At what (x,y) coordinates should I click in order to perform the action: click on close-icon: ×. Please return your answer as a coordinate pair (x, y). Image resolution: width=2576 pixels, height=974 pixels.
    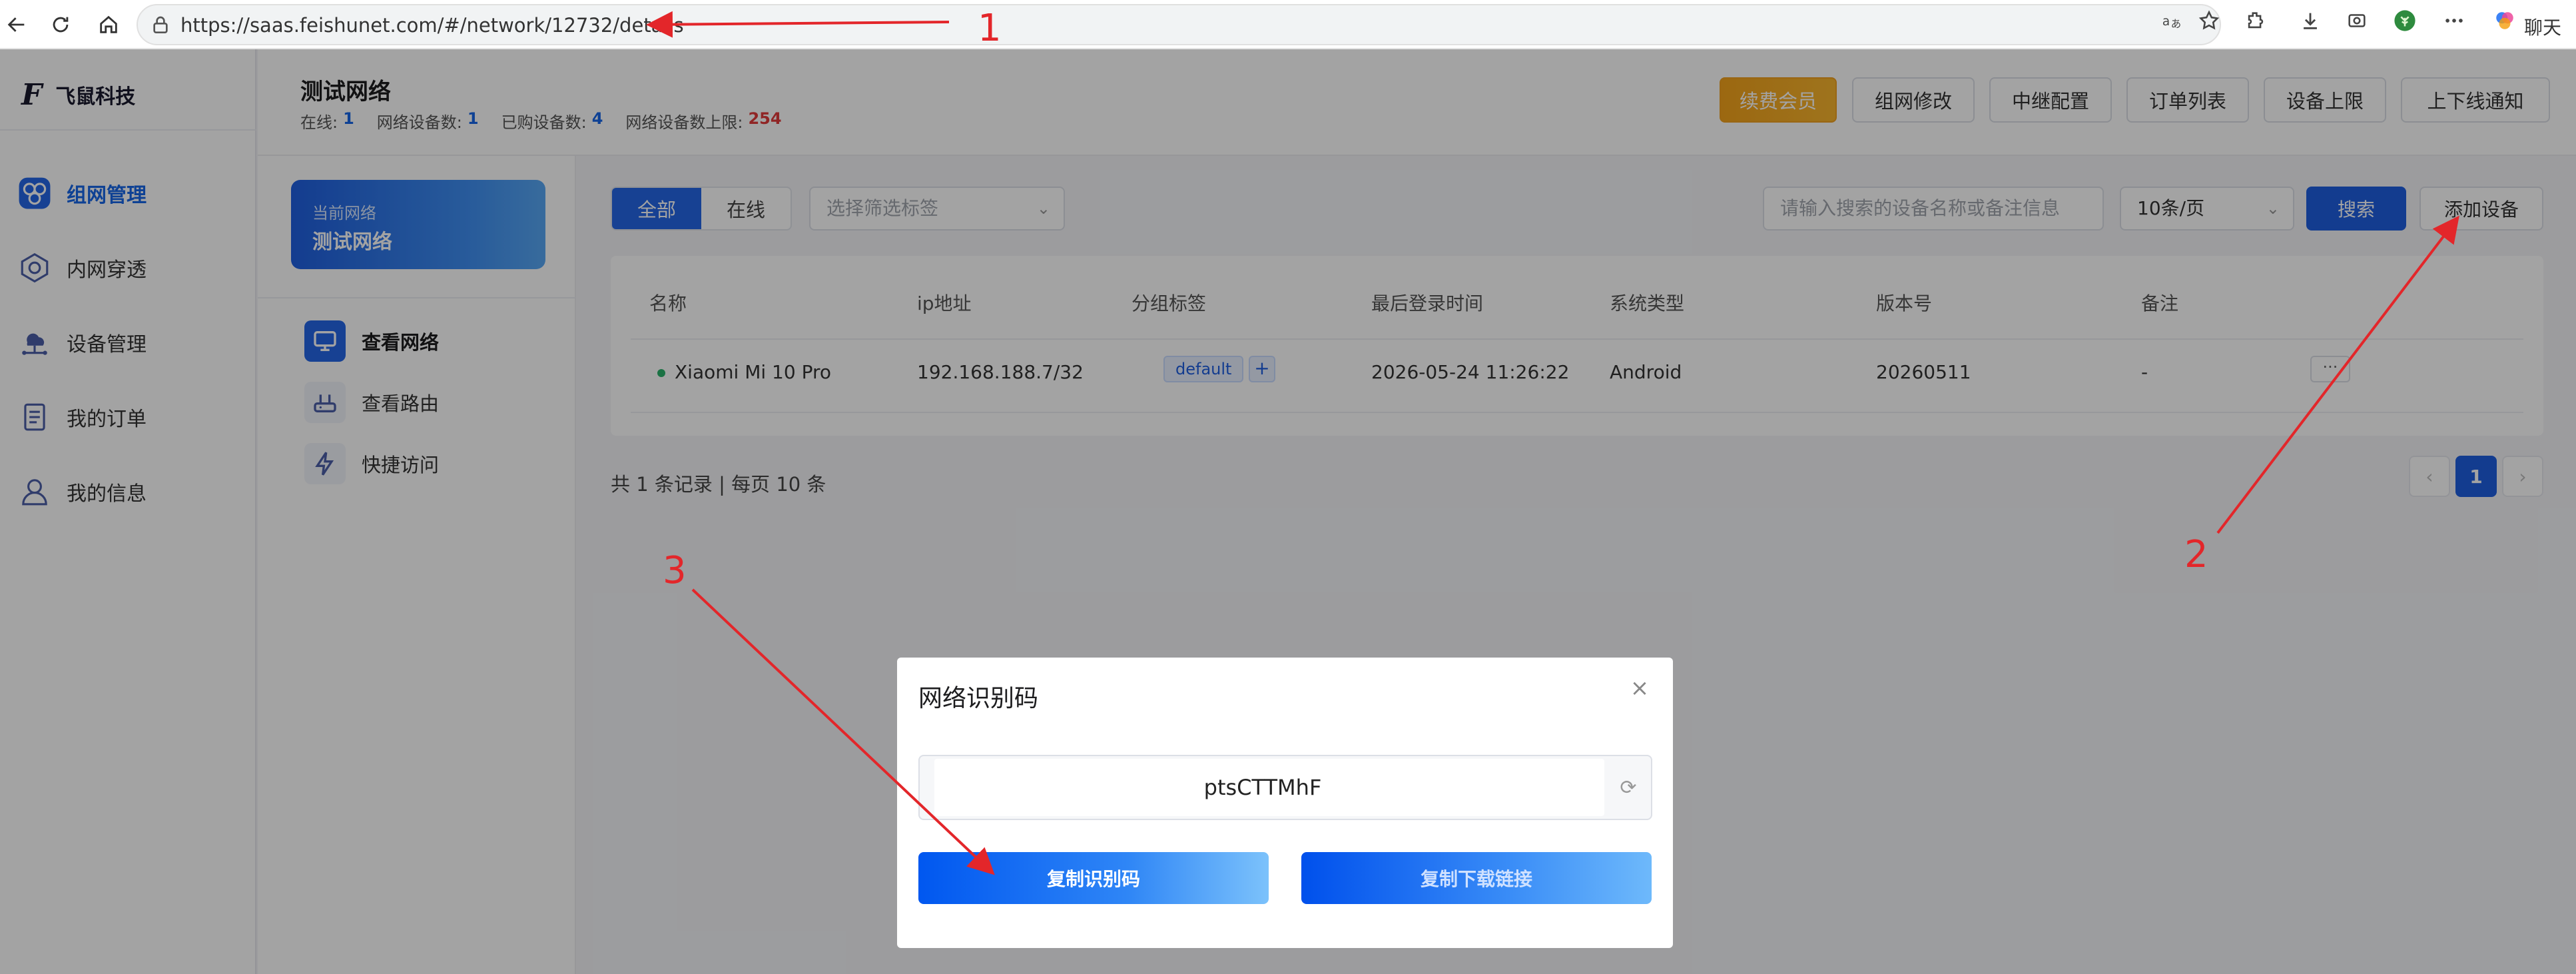
    Looking at the image, I should click on (1639, 689).